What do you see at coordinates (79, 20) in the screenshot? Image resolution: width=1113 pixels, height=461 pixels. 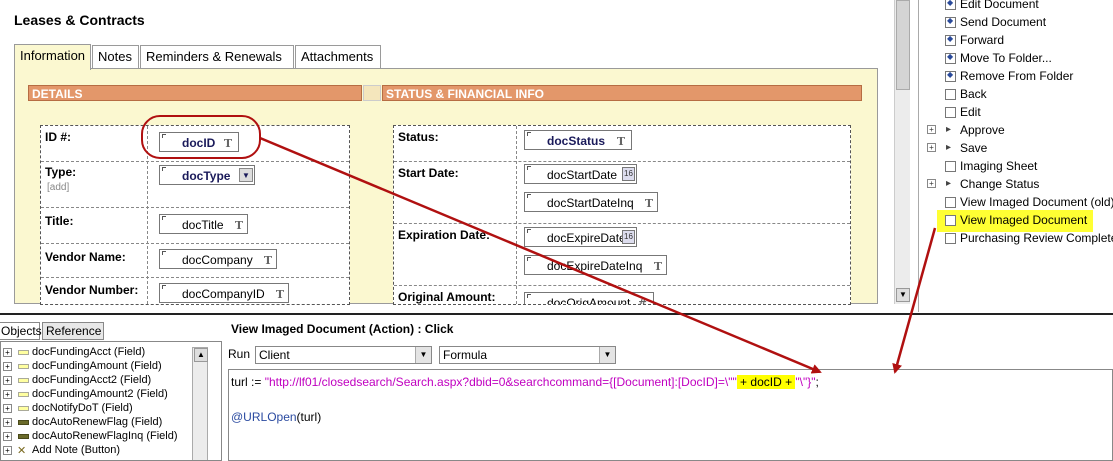 I see `page-title: Leases & Contracts` at bounding box center [79, 20].